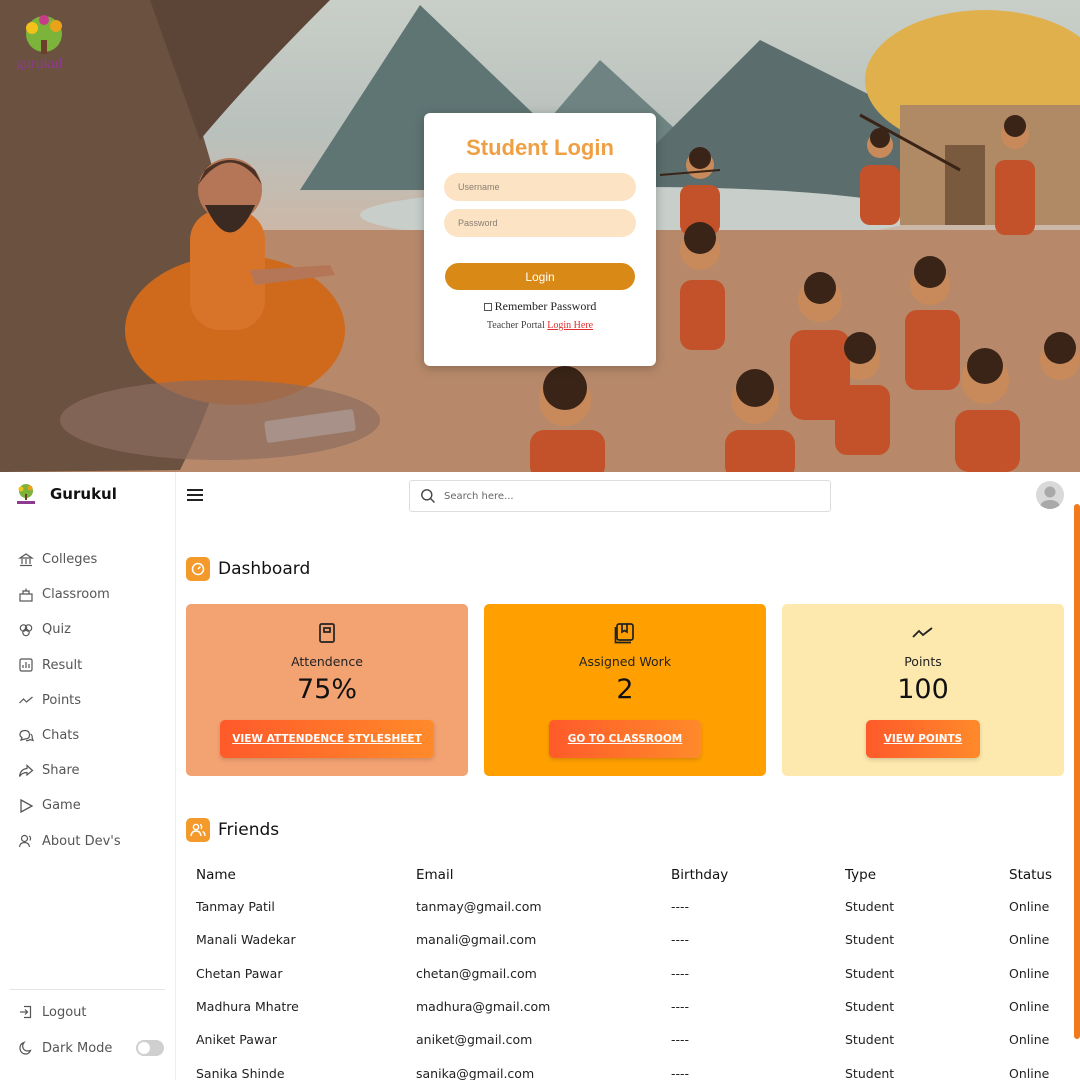  Describe the element at coordinates (26, 806) in the screenshot. I see `play-icon` at that location.